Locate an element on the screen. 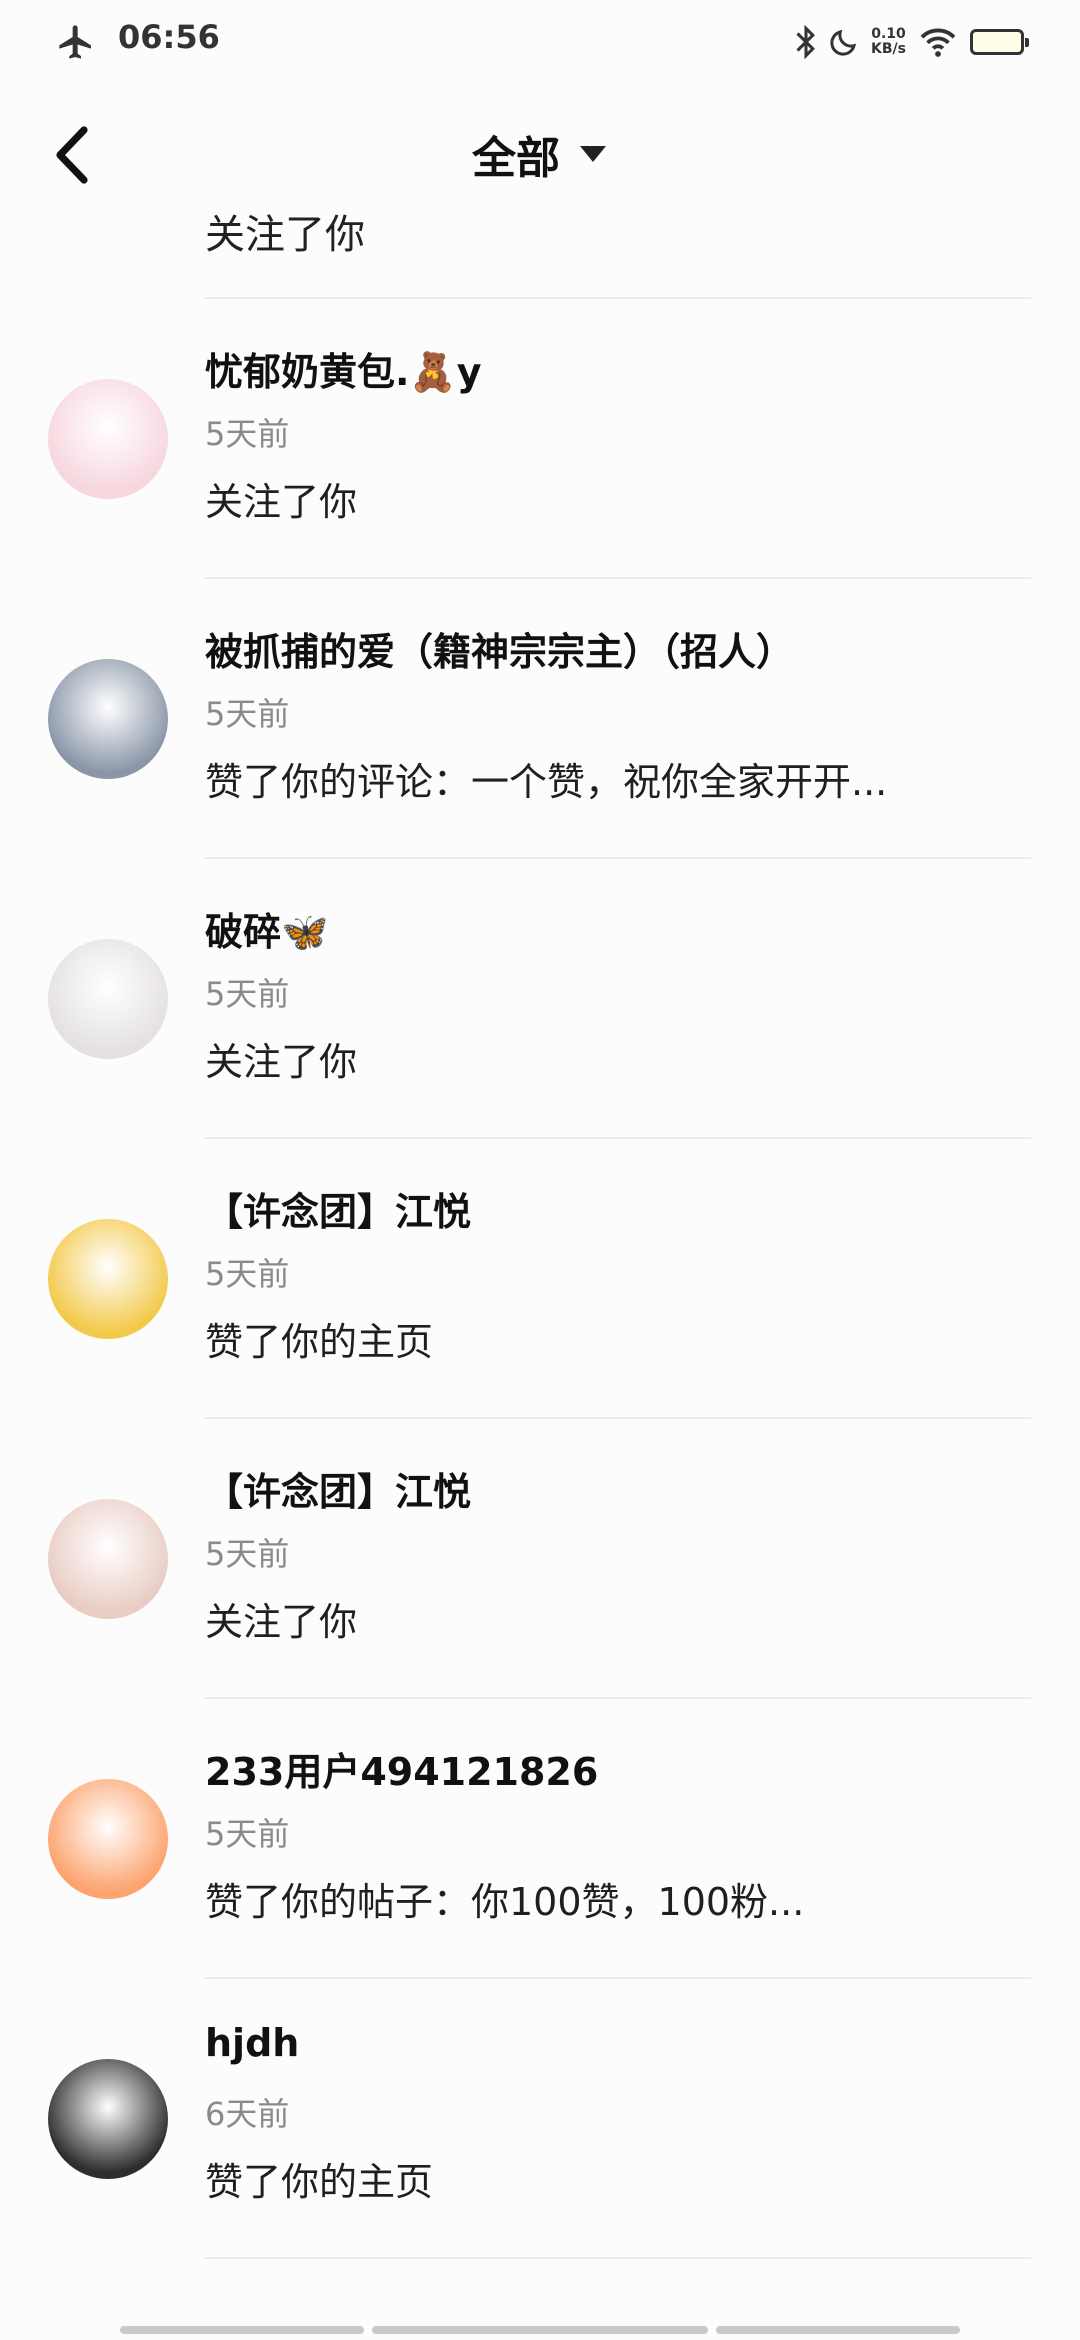  divider is located at coordinates (618, 2258).